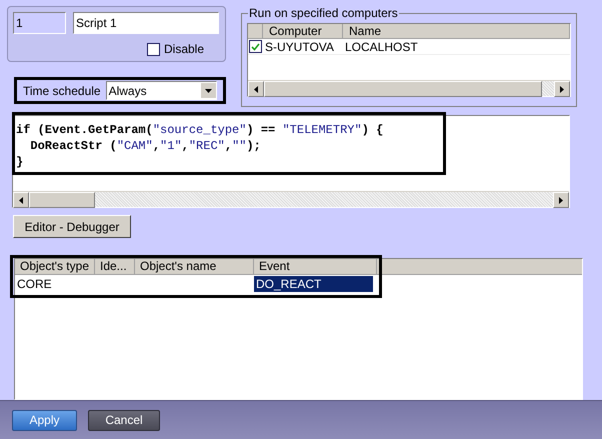  Describe the element at coordinates (381, 47) in the screenshot. I see `table-cell-text: LOCALHOST` at that location.